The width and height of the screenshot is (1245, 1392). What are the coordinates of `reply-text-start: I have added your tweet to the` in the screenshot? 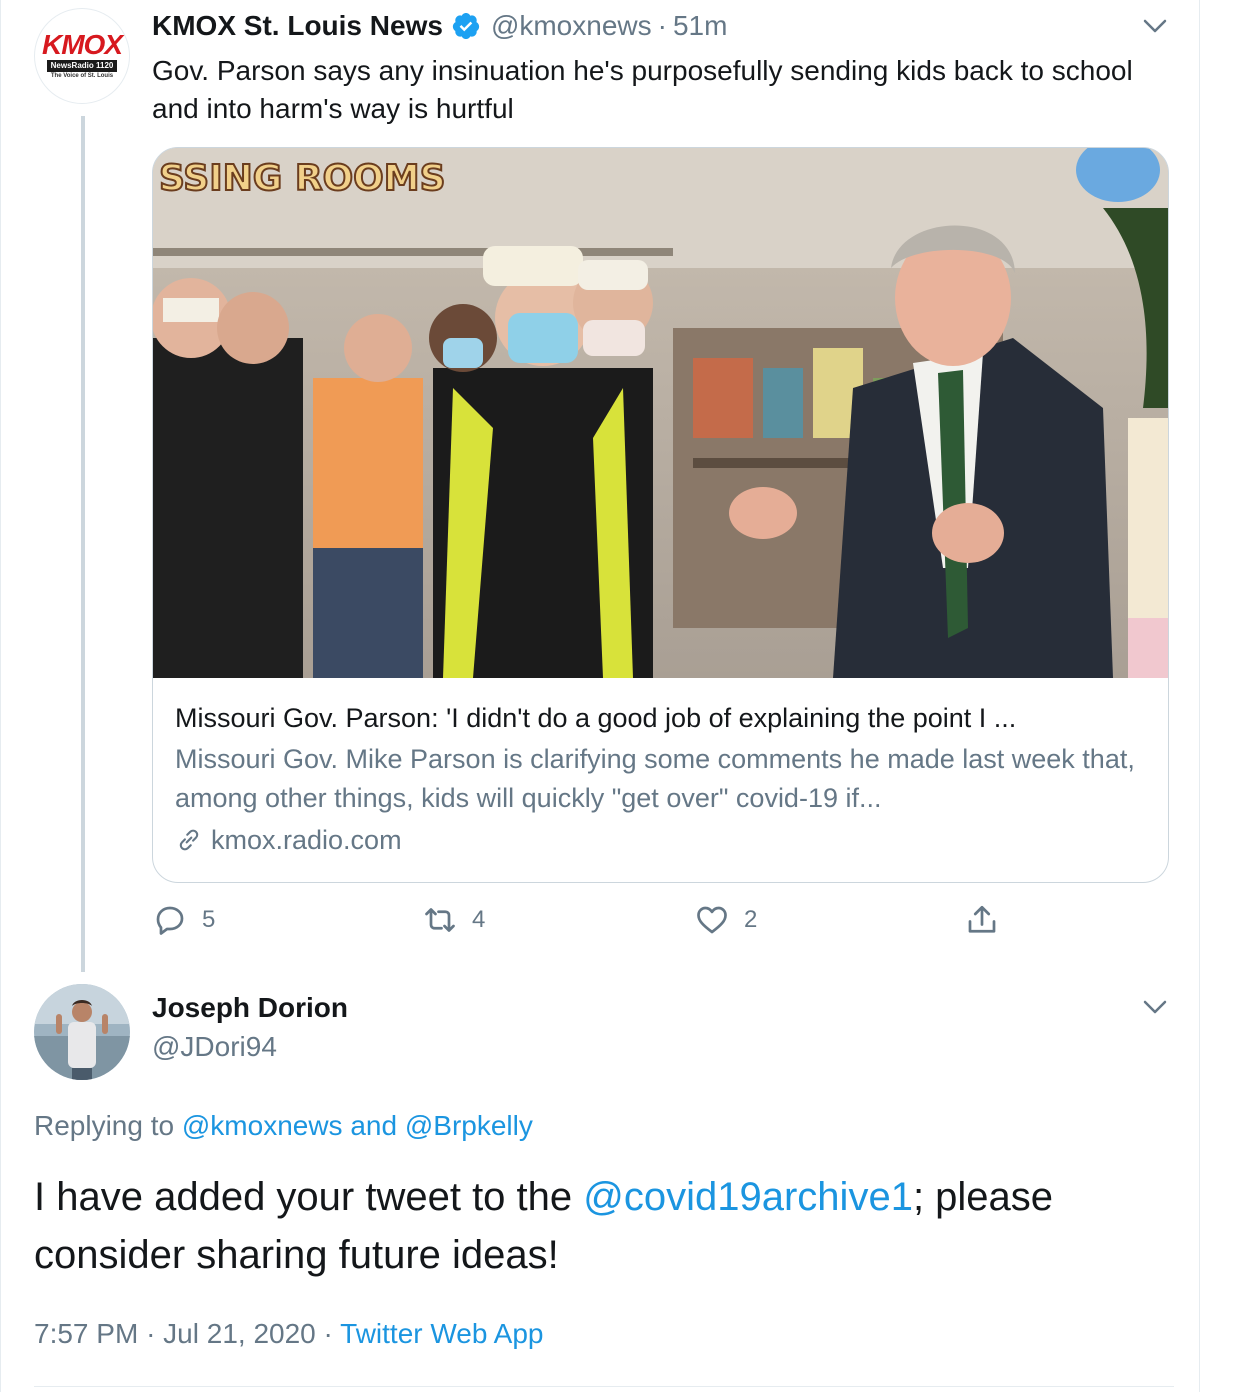 It's located at (309, 1197).